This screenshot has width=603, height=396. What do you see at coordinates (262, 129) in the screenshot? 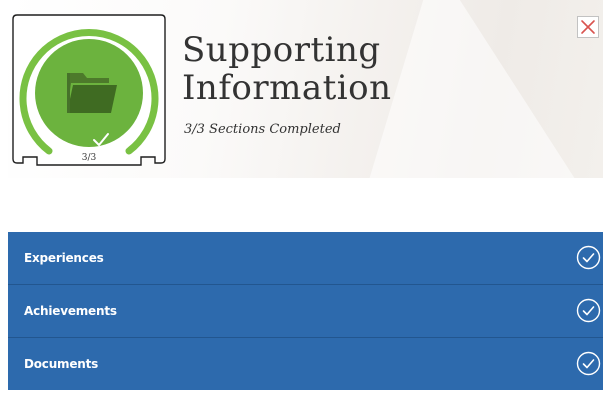
I see `sections-completed-status: 3/3 Sections Completed` at bounding box center [262, 129].